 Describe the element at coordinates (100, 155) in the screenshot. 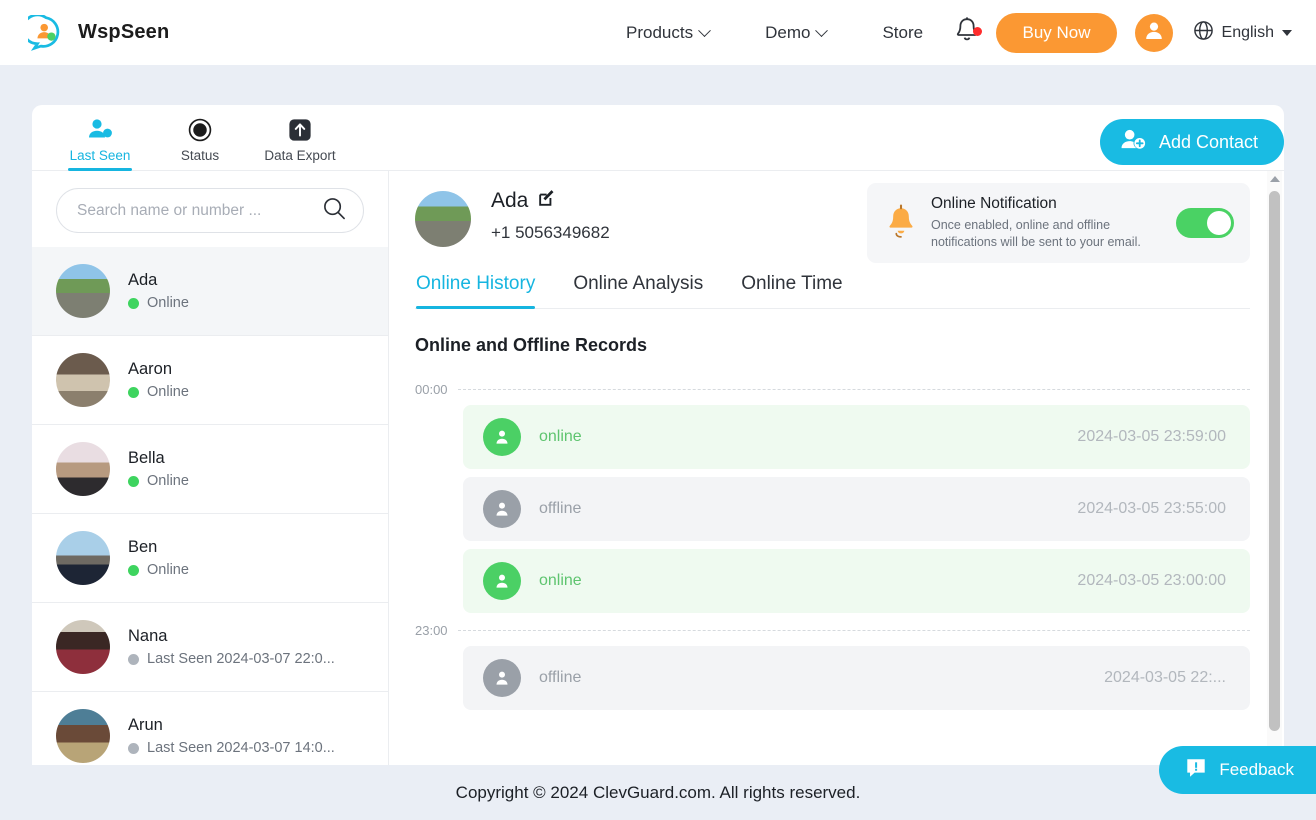

I see `mode-tab-label: Last Seen` at that location.